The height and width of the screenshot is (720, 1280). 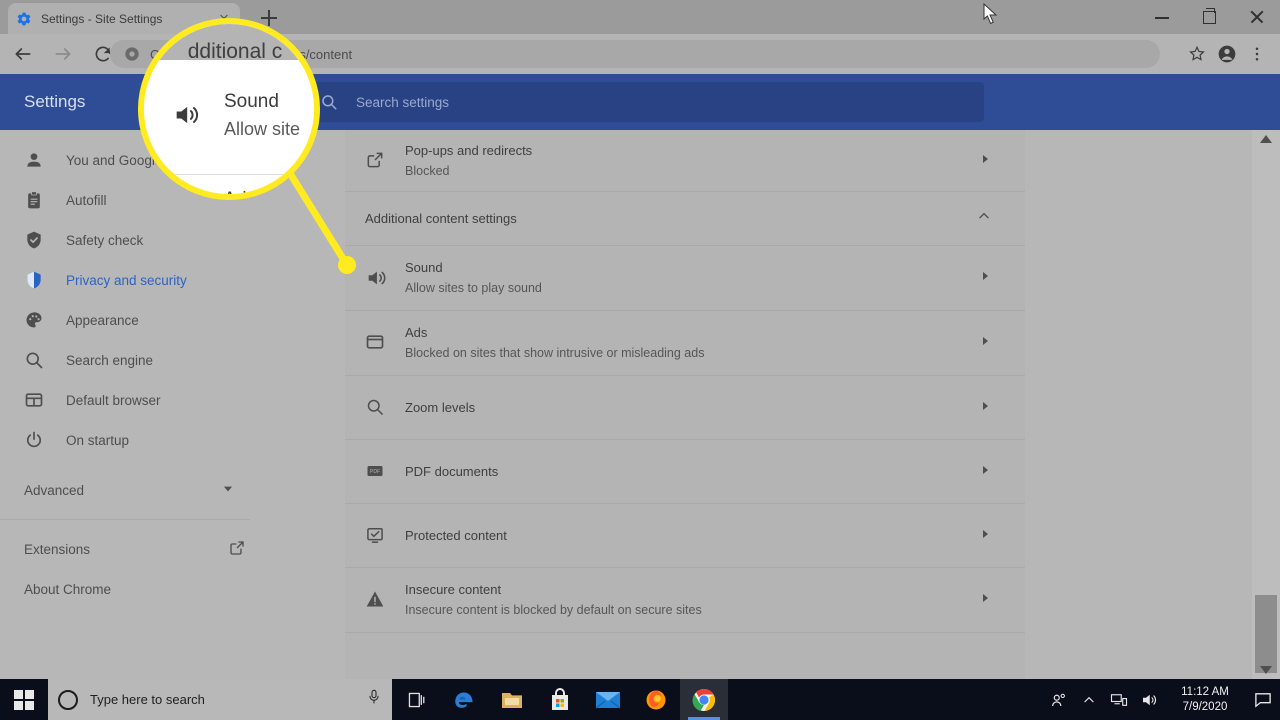 What do you see at coordinates (376, 343) in the screenshot?
I see `window-icon` at bounding box center [376, 343].